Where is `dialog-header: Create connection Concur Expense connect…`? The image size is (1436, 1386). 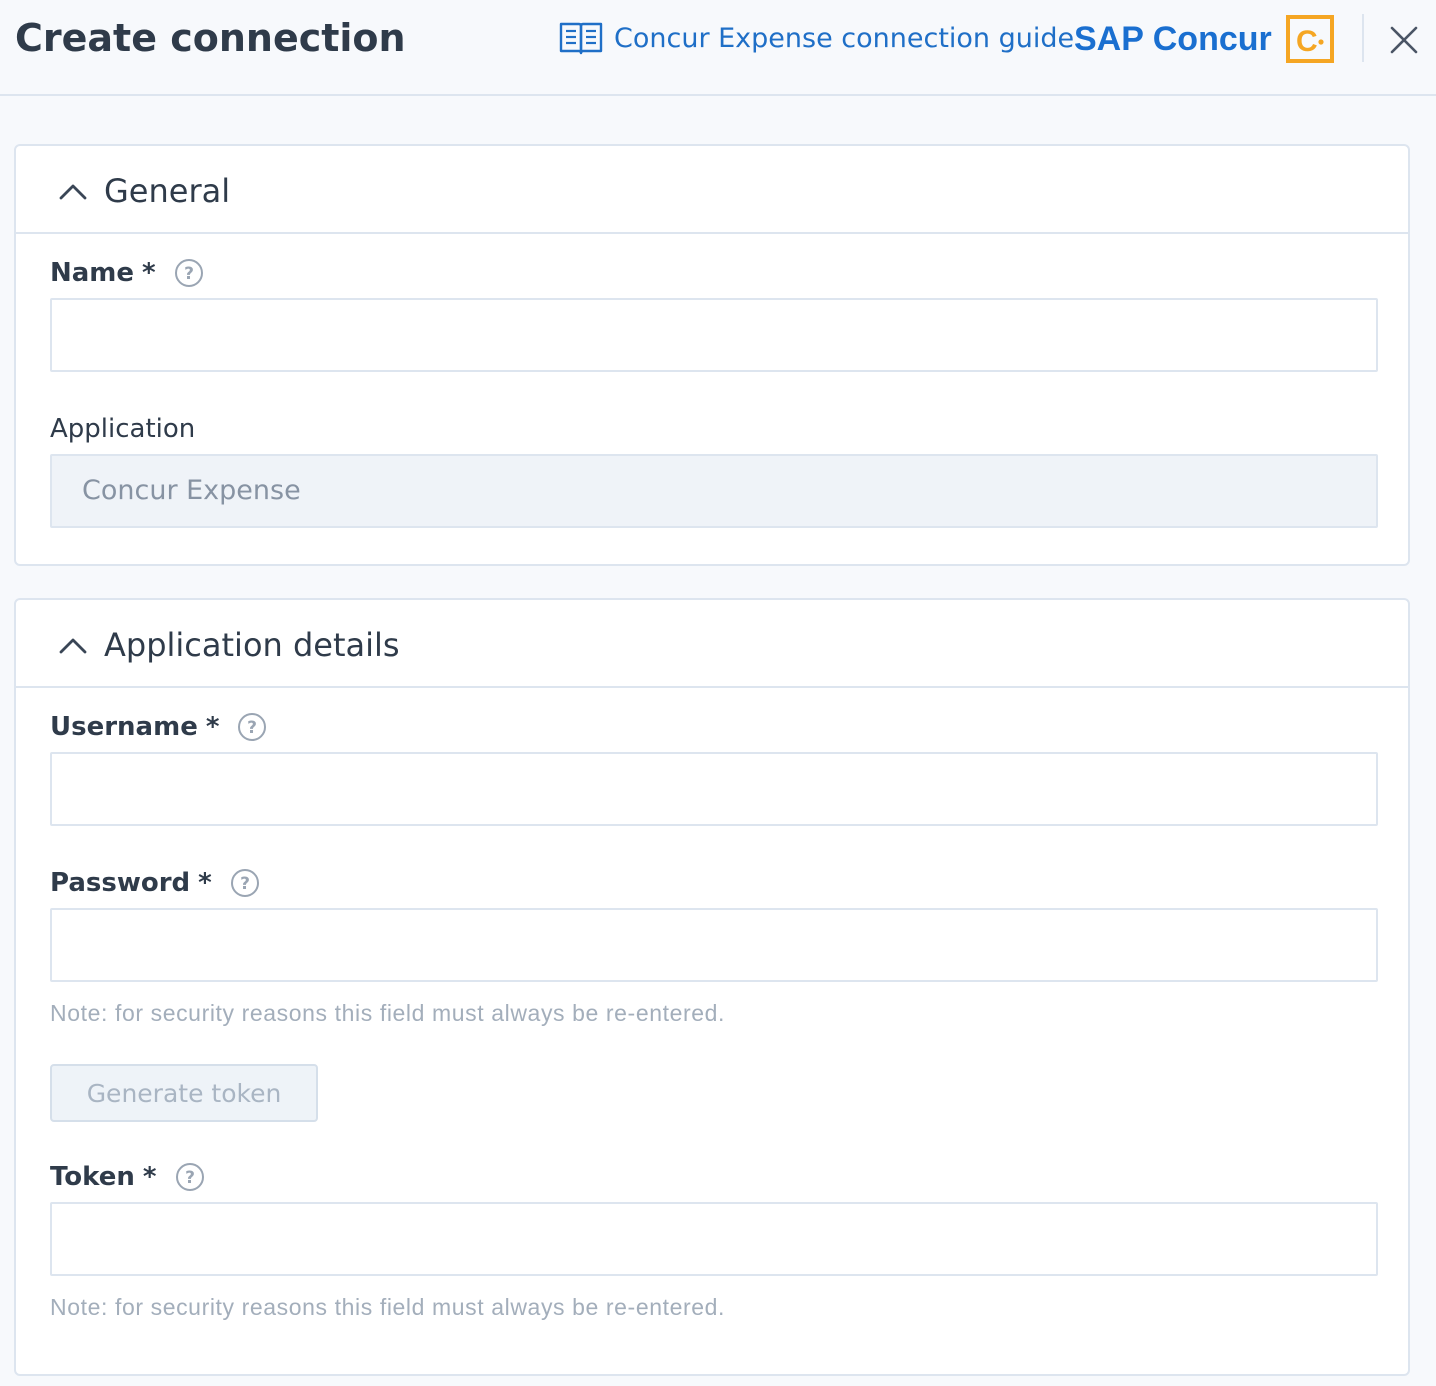
dialog-header: Create connection Concur Expense connect… is located at coordinates (718, 48).